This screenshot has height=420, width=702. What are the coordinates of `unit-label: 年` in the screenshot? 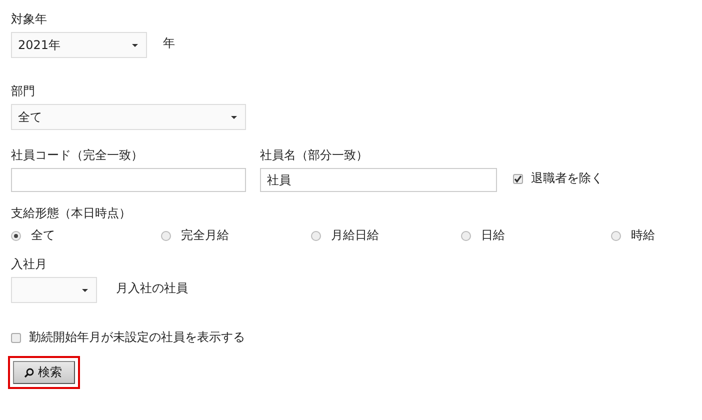 It's located at (169, 43).